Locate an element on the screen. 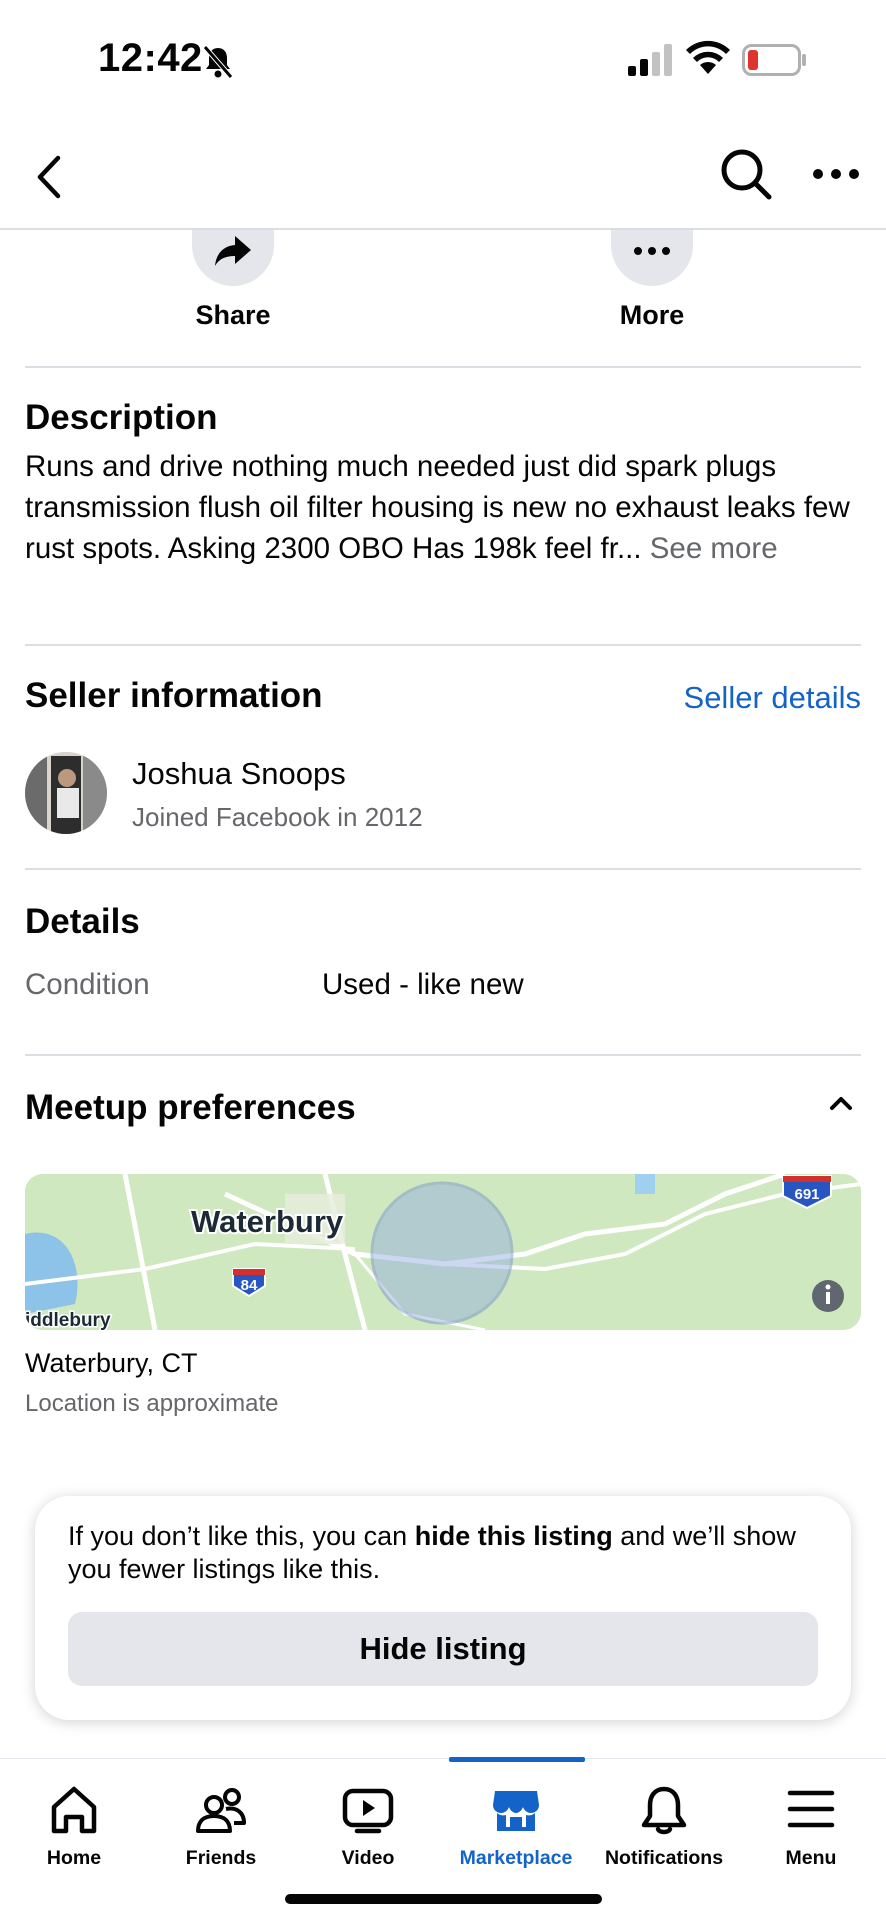  chevron-up-icon is located at coordinates (841, 1103).